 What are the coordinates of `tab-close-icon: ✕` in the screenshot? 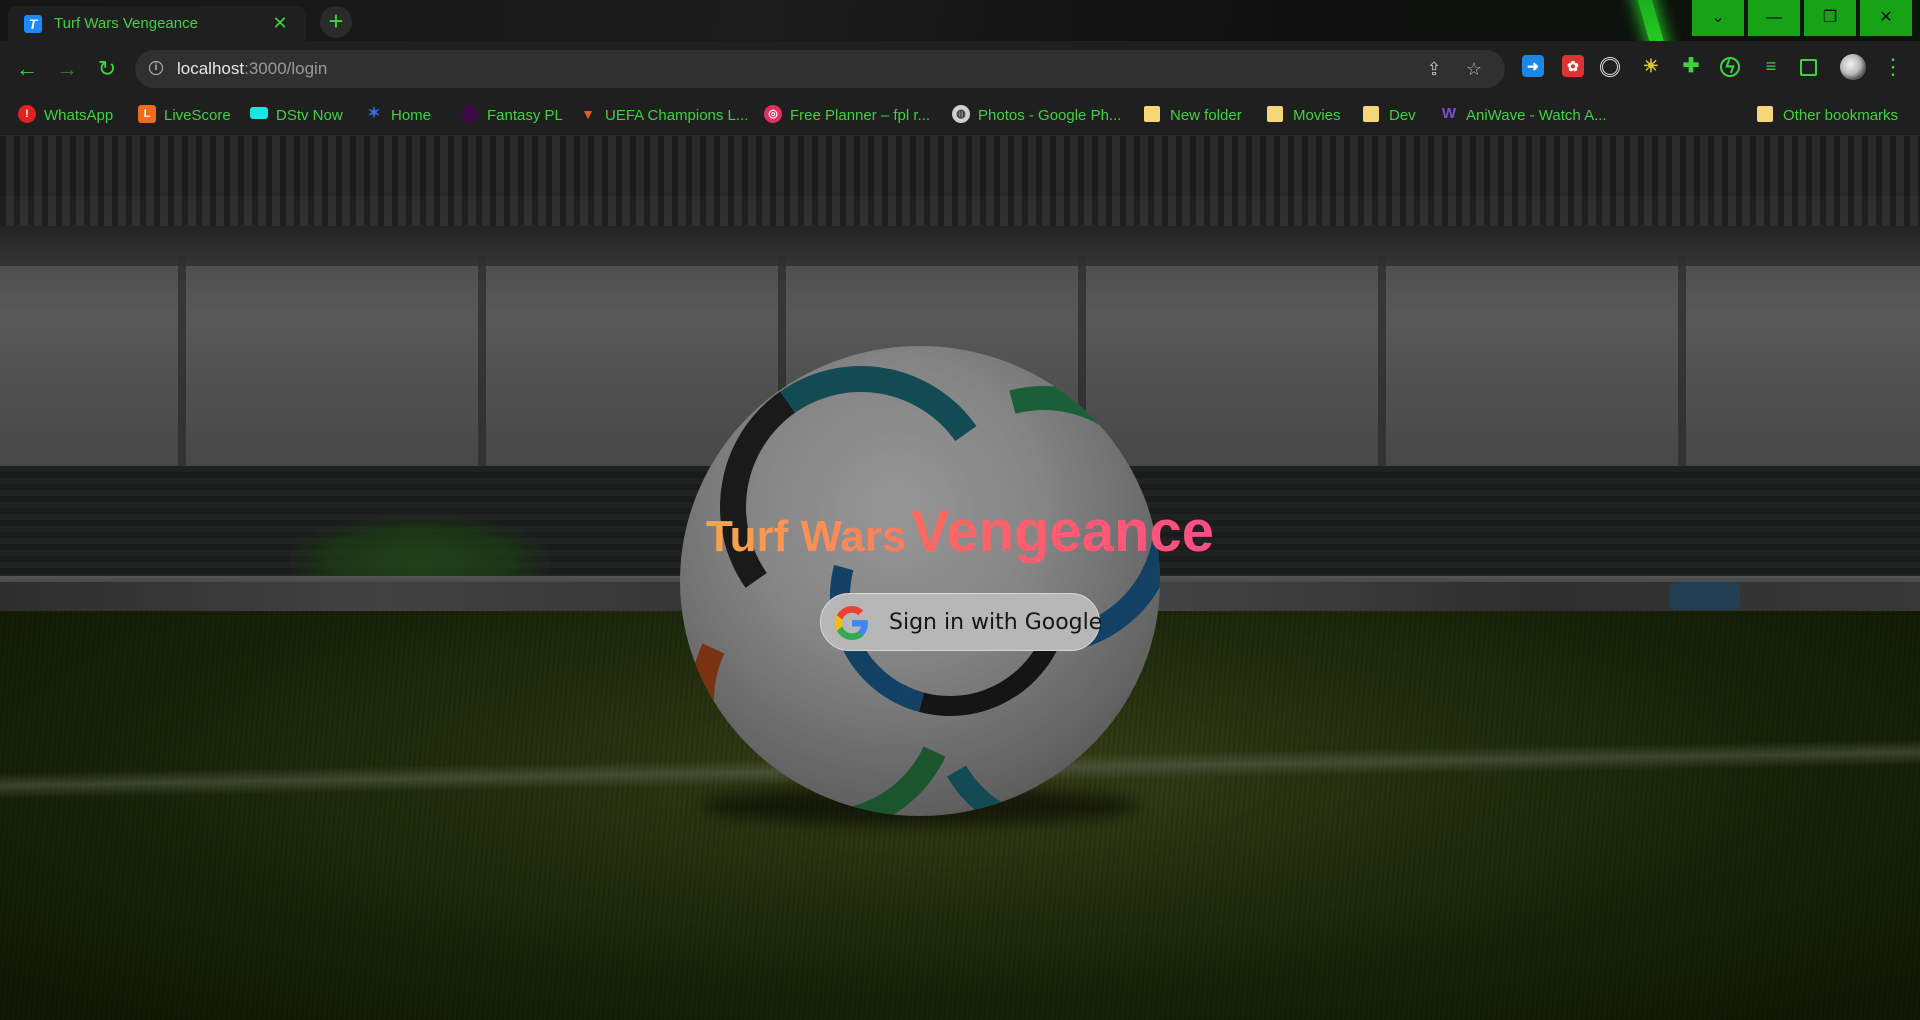 It's located at (280, 23).